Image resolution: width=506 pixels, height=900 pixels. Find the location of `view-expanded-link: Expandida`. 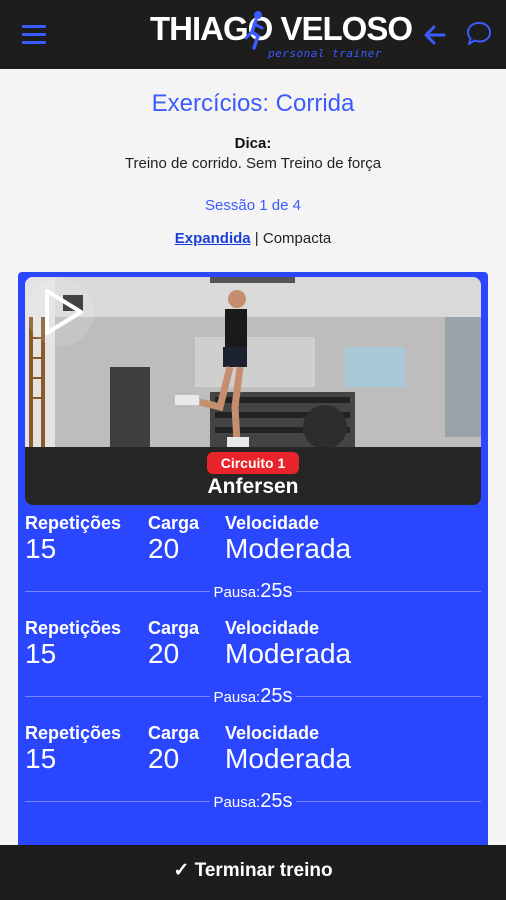

view-expanded-link: Expandida is located at coordinates (213, 238).